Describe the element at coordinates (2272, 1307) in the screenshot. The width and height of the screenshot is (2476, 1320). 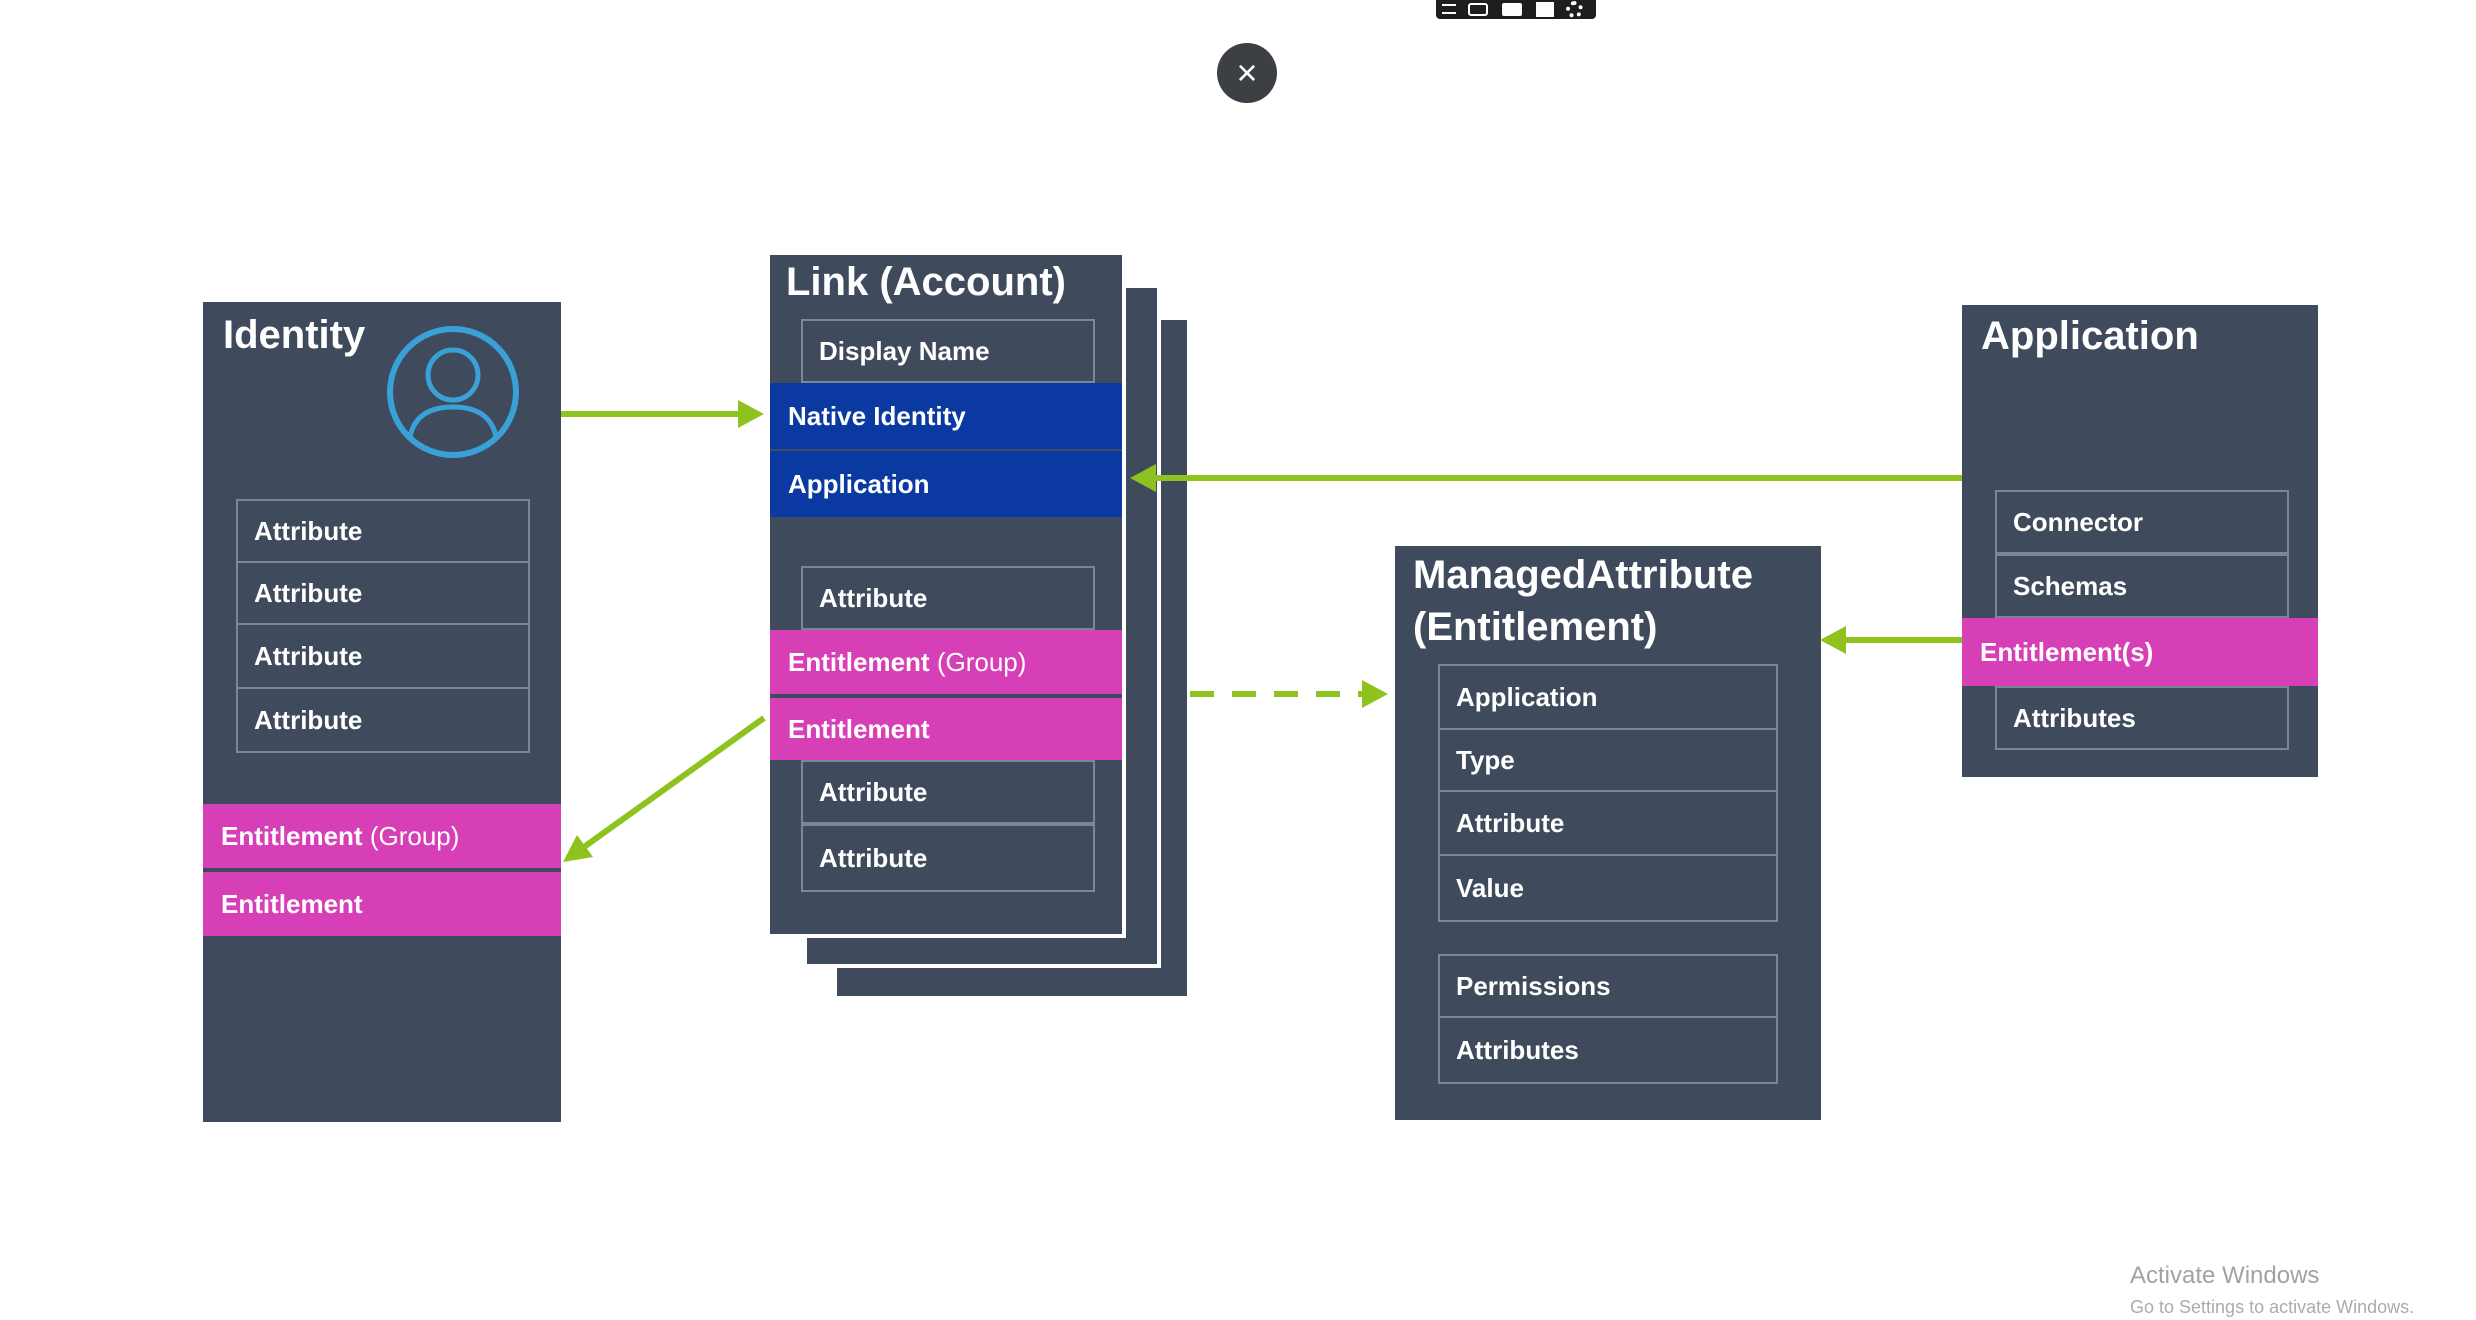
I see `activate-windows-subtitle: Go to Settings to activate Windows.` at that location.